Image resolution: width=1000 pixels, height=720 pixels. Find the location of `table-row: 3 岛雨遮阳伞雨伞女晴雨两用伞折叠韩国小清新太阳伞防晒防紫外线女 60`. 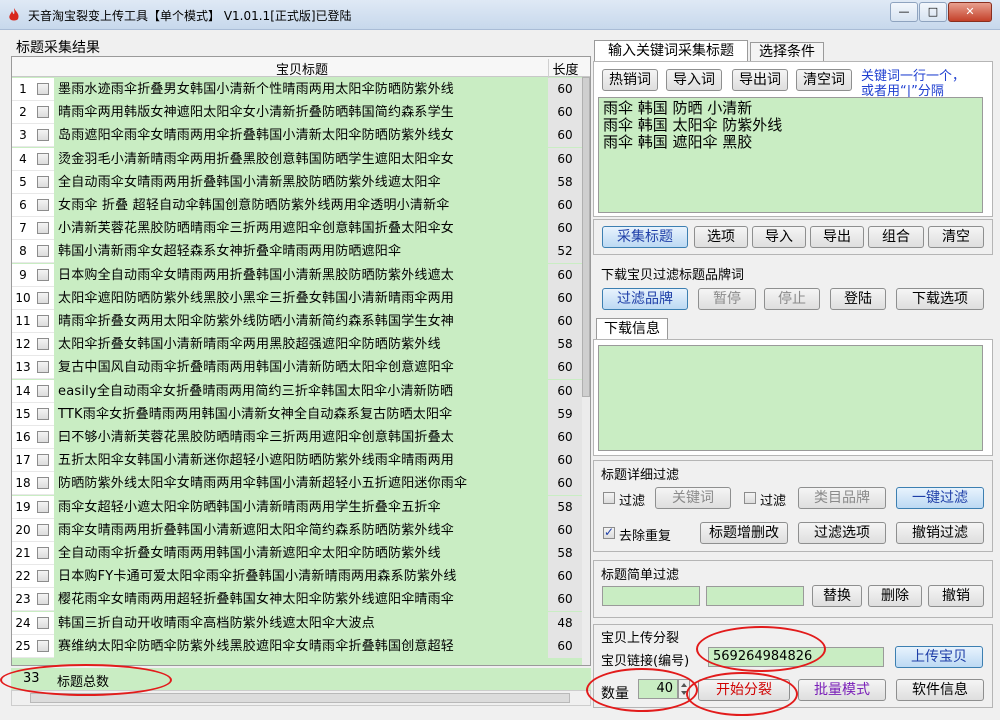

table-row: 3 岛雨遮阳伞雨伞女晴雨两用伞折叠韩国小清新太阳伞防晒防紫外线女 60 is located at coordinates (300, 136).